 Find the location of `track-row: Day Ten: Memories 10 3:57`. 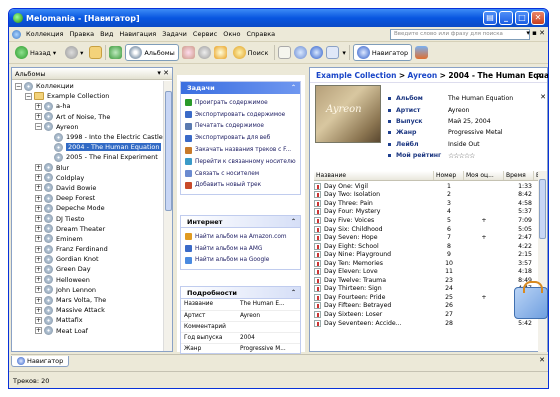

track-row: Day Ten: Memories 10 3:57 is located at coordinates (427, 263).